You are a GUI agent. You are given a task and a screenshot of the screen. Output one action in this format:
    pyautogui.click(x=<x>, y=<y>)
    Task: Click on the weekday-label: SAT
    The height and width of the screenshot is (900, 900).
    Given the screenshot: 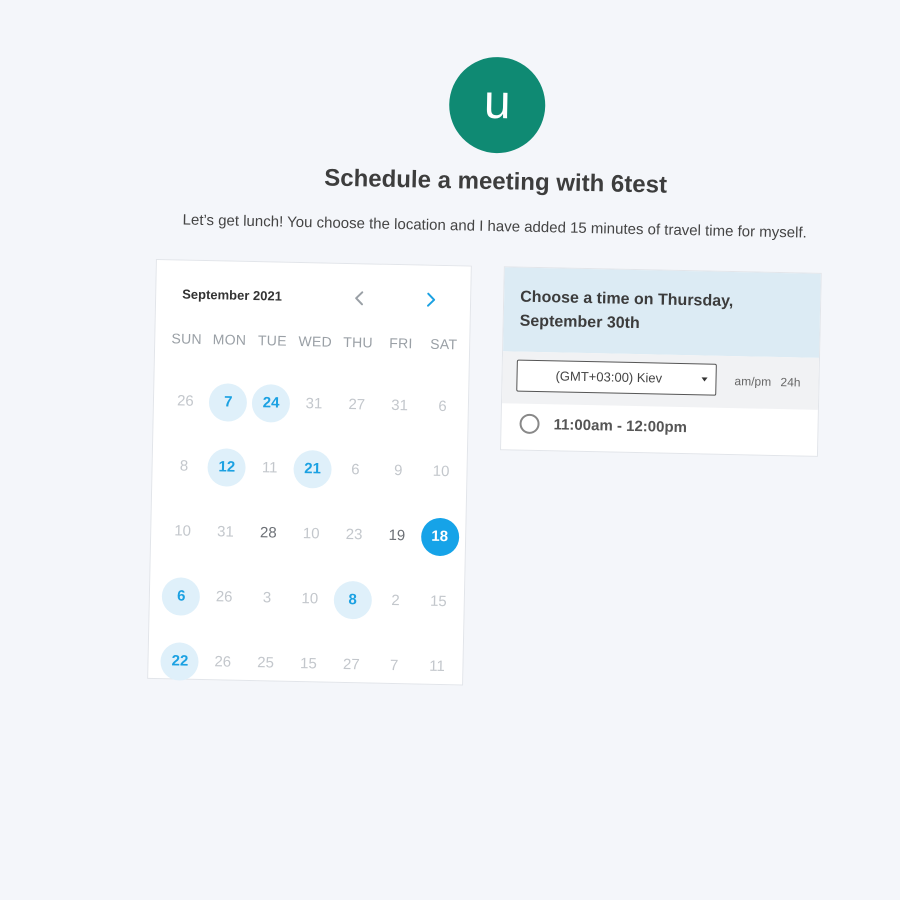 What is the action you would take?
    pyautogui.click(x=444, y=344)
    